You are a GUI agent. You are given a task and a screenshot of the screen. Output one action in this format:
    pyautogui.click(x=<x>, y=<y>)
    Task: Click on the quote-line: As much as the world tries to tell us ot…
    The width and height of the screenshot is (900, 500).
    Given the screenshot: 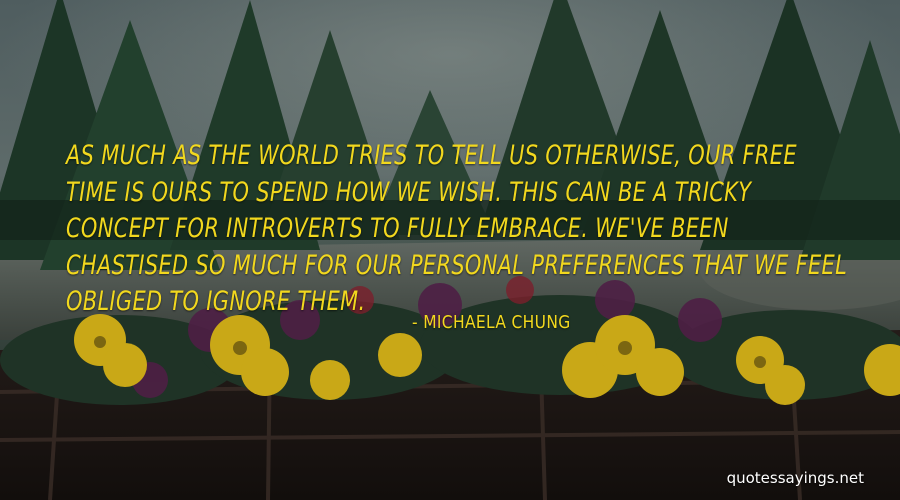 What is the action you would take?
    pyautogui.click(x=431, y=155)
    